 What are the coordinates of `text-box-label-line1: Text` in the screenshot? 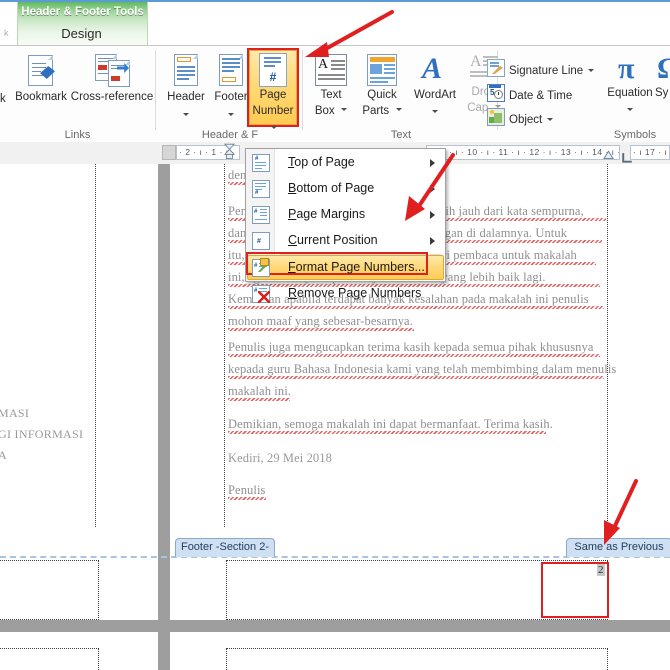 It's located at (331, 95).